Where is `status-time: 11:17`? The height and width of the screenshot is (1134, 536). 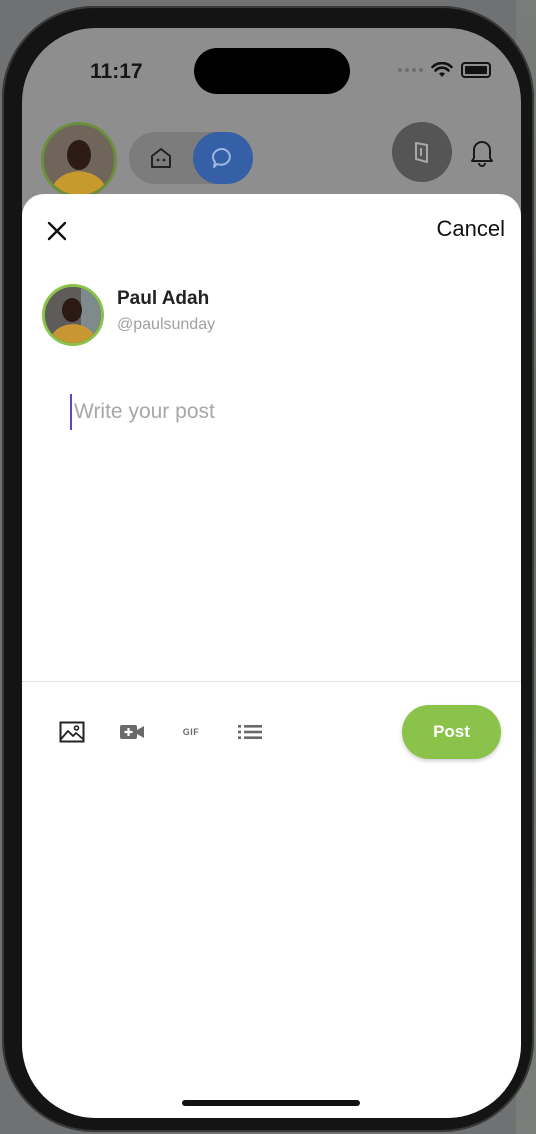
status-time: 11:17 is located at coordinates (116, 71).